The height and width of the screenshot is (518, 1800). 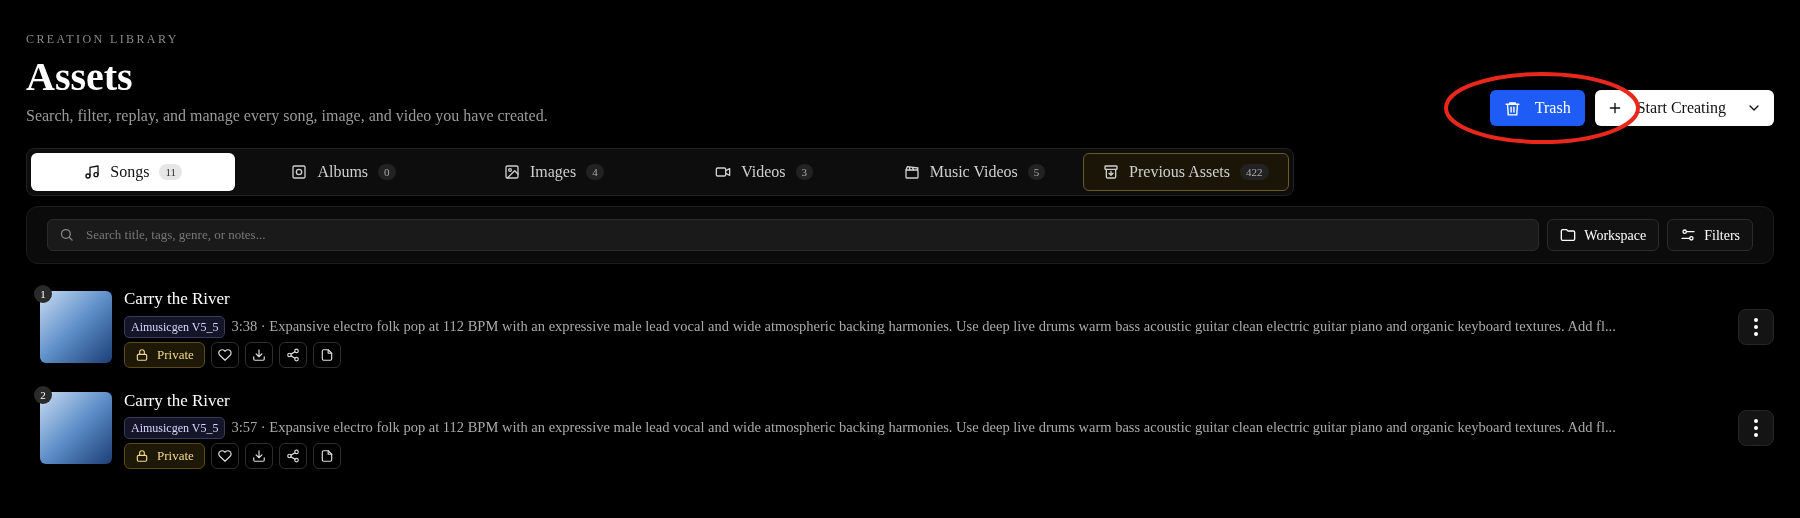 I want to click on image-icon, so click(x=511, y=172).